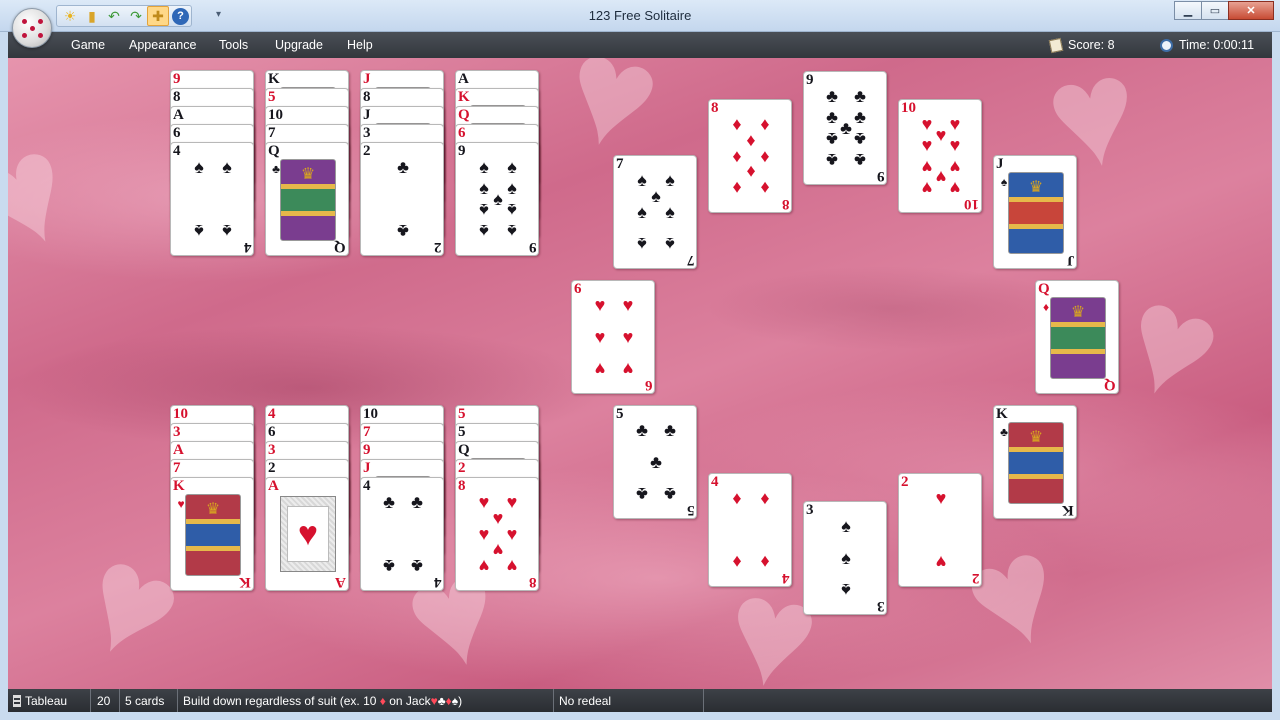 The width and height of the screenshot is (1280, 720). Describe the element at coordinates (233, 45) in the screenshot. I see `menu-tools: Tools` at that location.